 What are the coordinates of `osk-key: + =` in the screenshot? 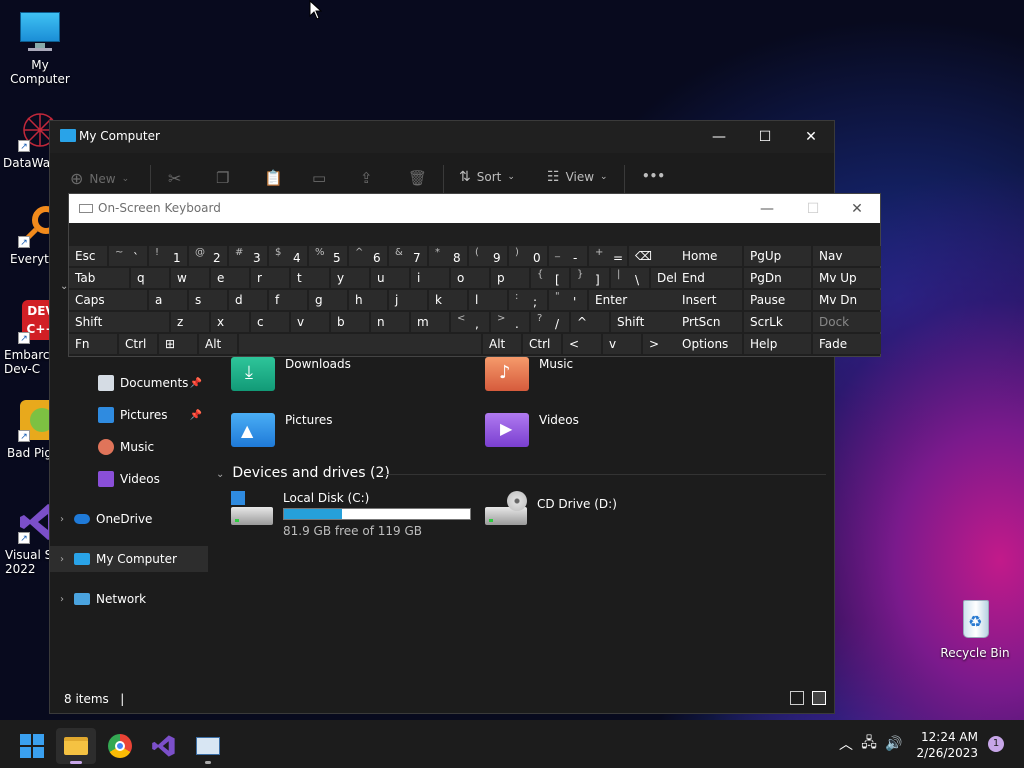 It's located at (608, 256).